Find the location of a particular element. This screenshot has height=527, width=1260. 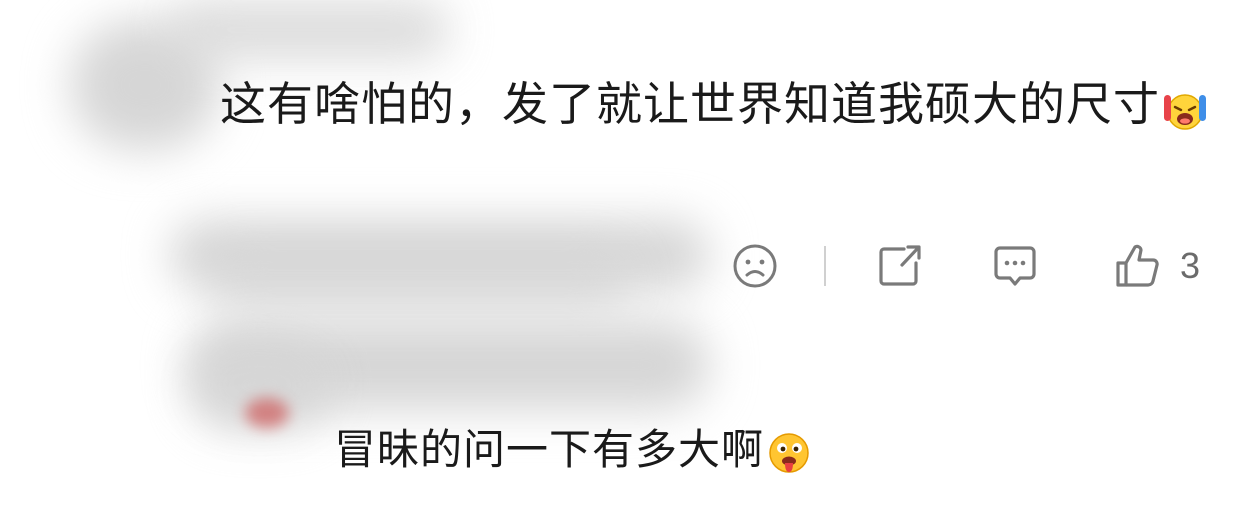

reply-text: 冒昧的问一下有多大啊 is located at coordinates (549, 449).